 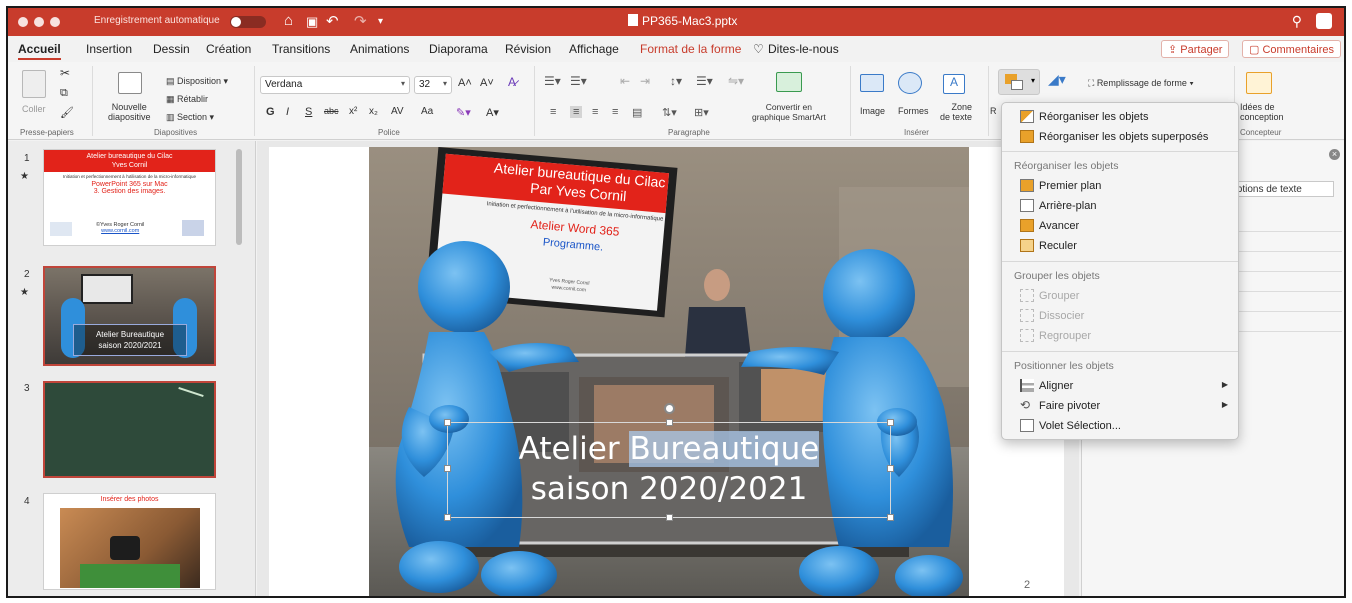 I want to click on tab-affichage: Affichage, so click(x=594, y=49).